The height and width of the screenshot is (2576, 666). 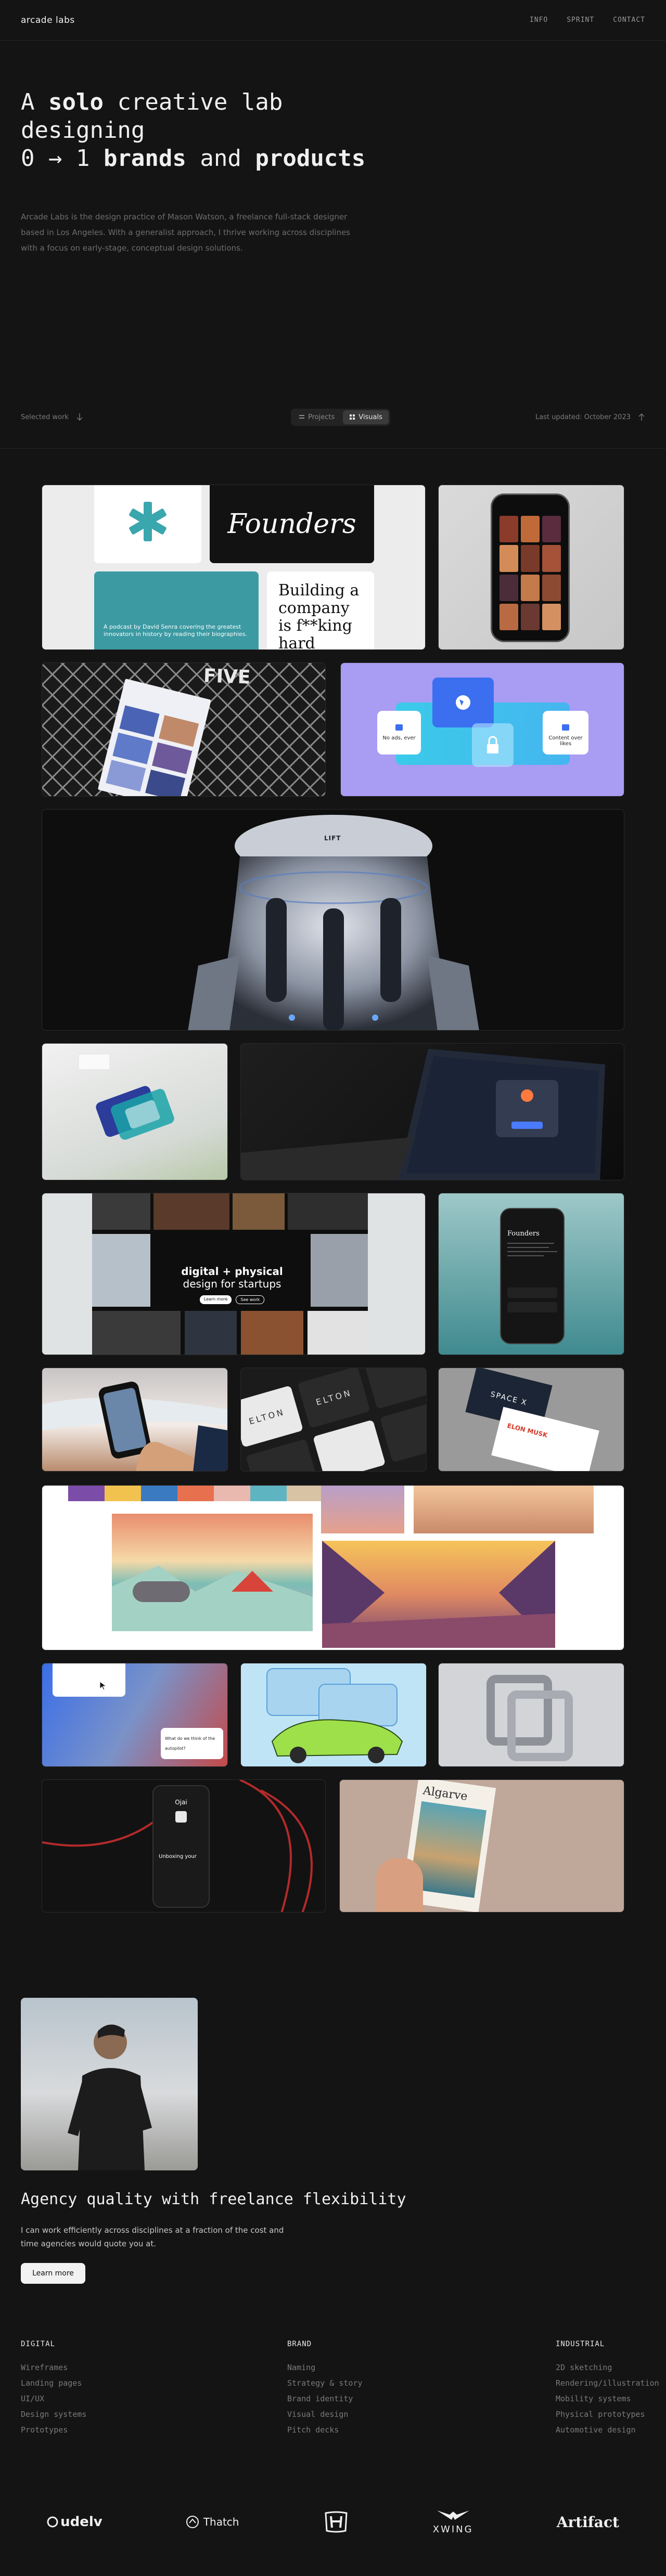 What do you see at coordinates (333, 920) in the screenshot?
I see `lift-render-tile: LIFT` at bounding box center [333, 920].